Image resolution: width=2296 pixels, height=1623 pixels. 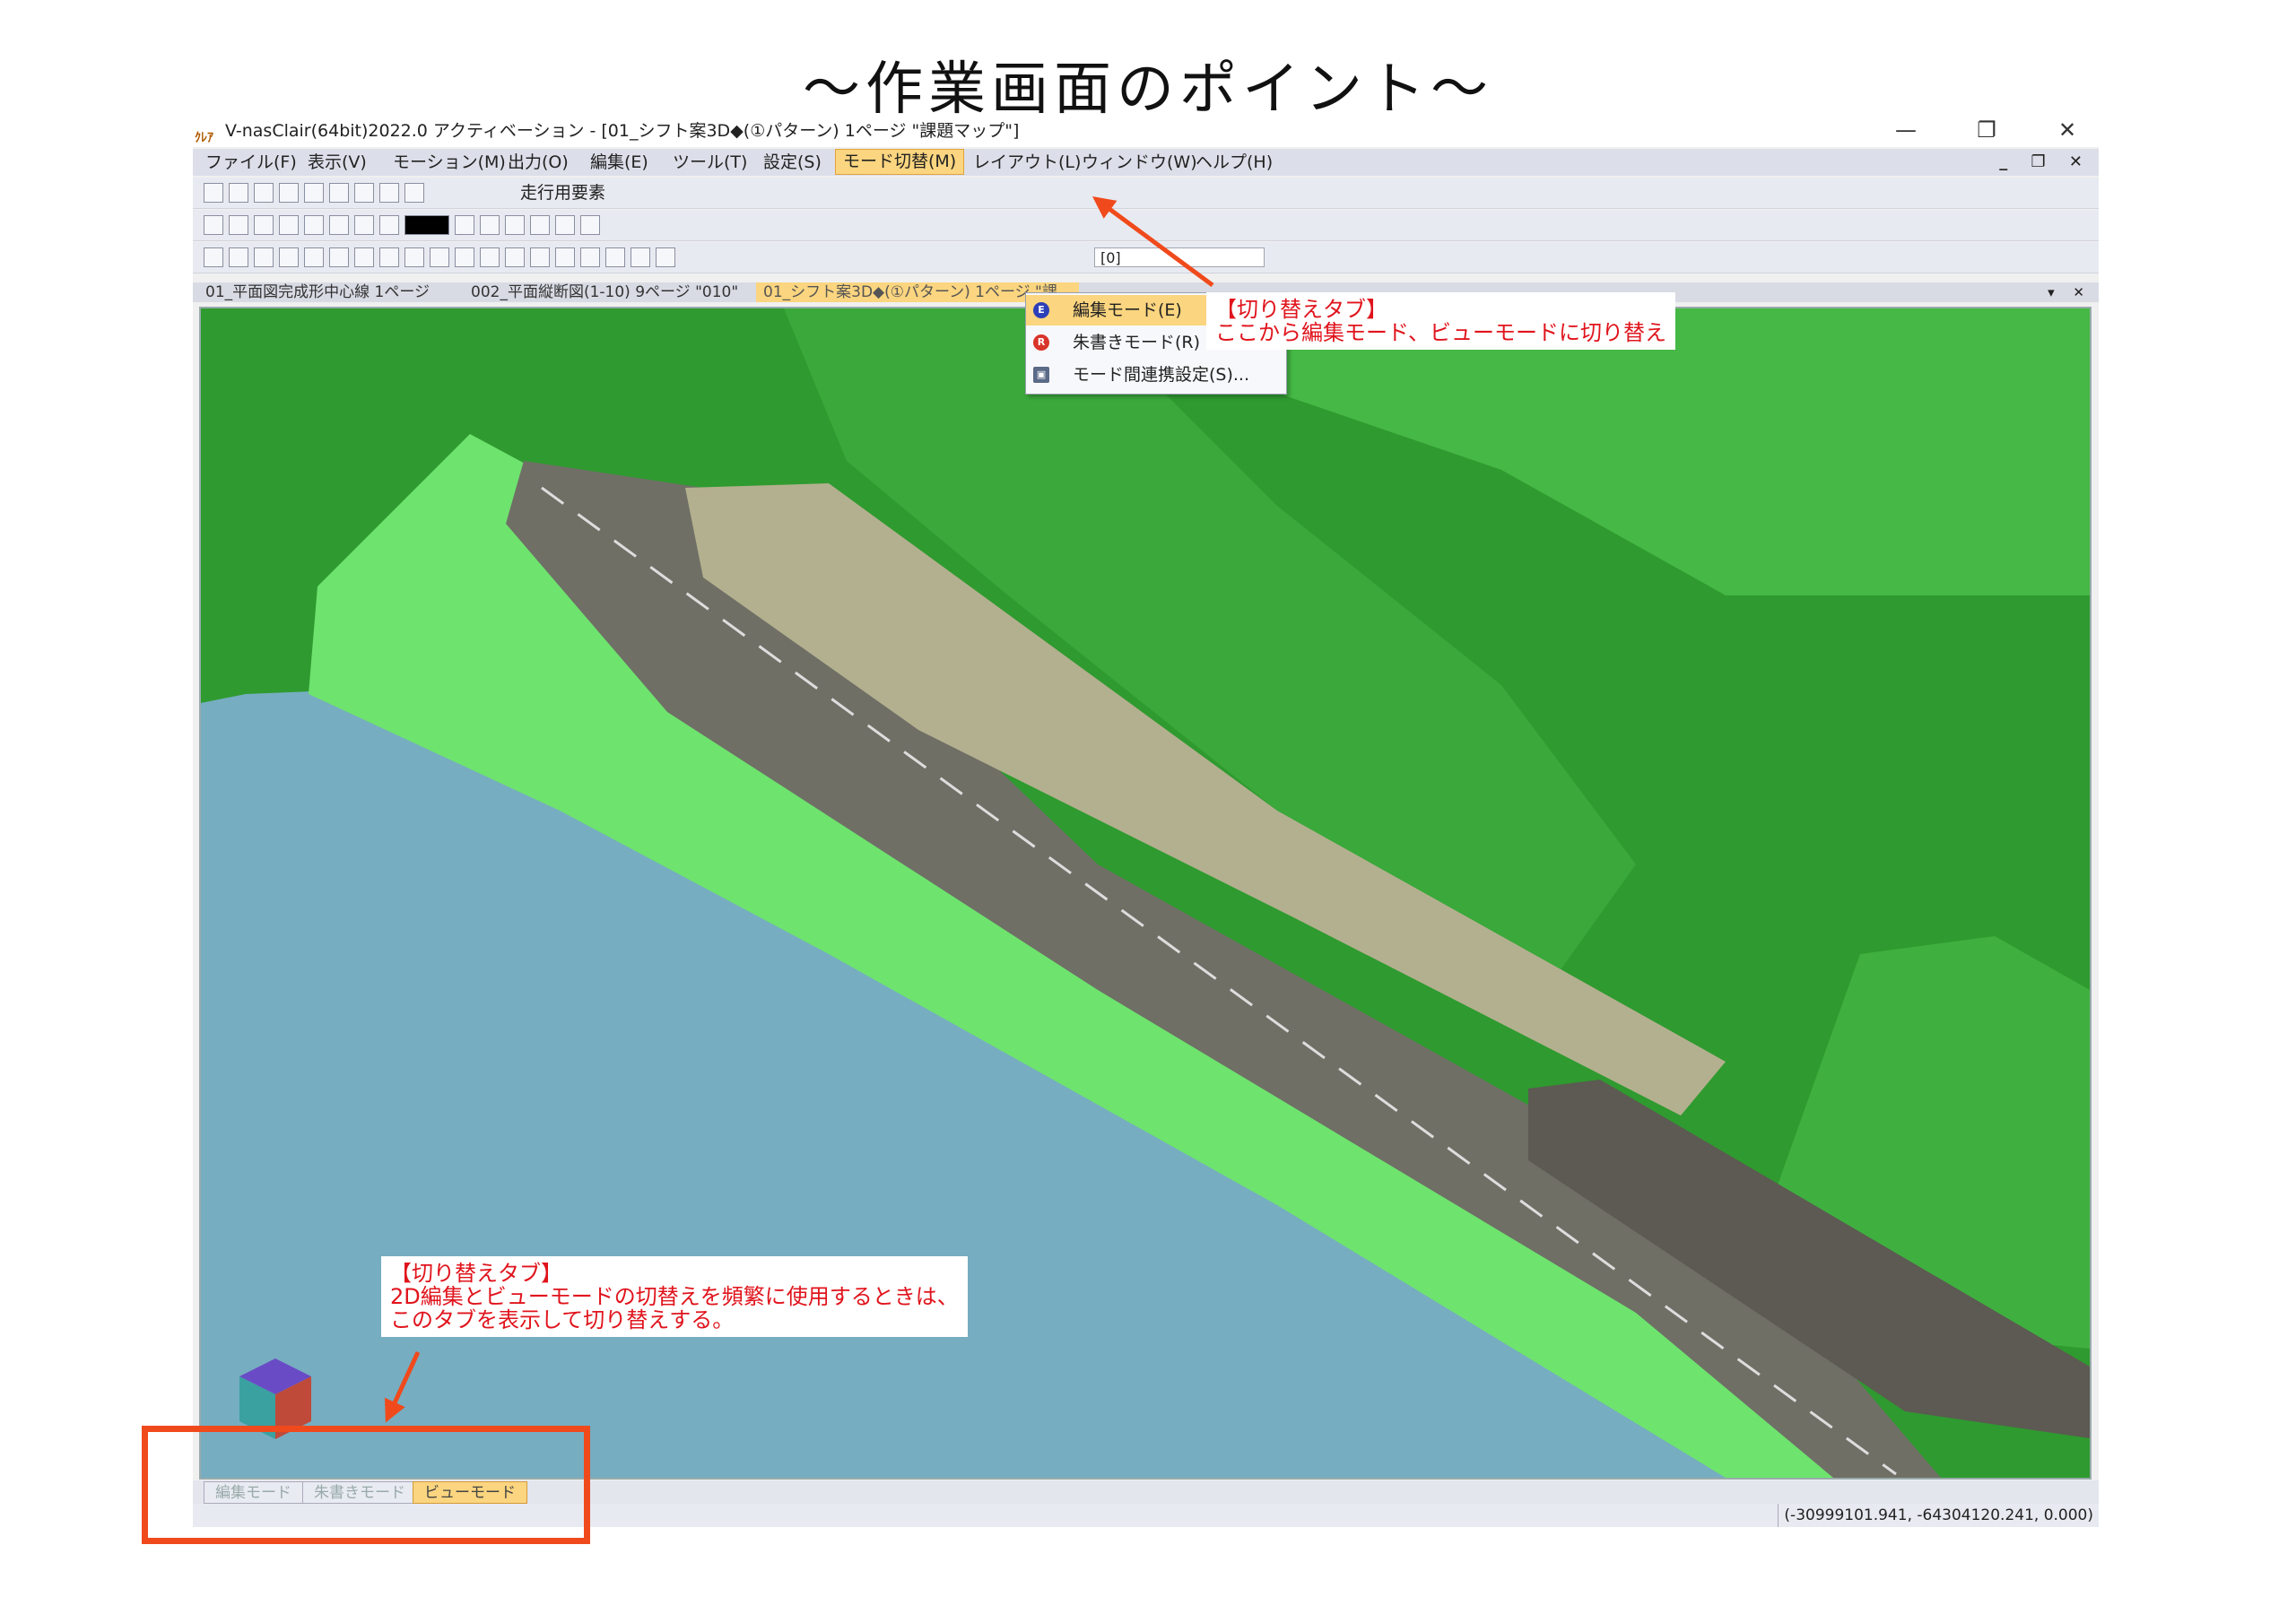 What do you see at coordinates (414, 193) in the screenshot?
I see `hand-icon` at bounding box center [414, 193].